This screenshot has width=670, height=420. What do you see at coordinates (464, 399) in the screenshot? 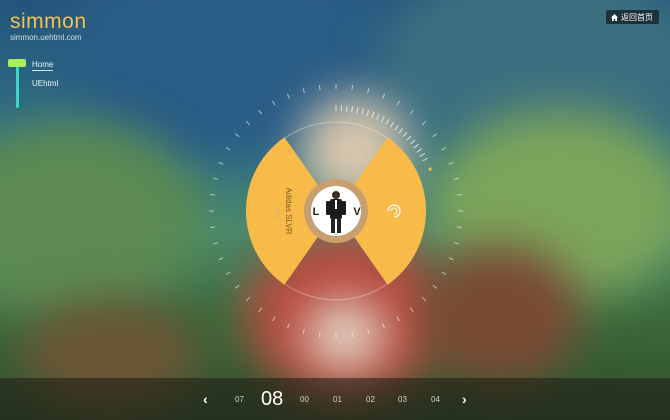
I see `chevron-right-icon: ›` at bounding box center [464, 399].